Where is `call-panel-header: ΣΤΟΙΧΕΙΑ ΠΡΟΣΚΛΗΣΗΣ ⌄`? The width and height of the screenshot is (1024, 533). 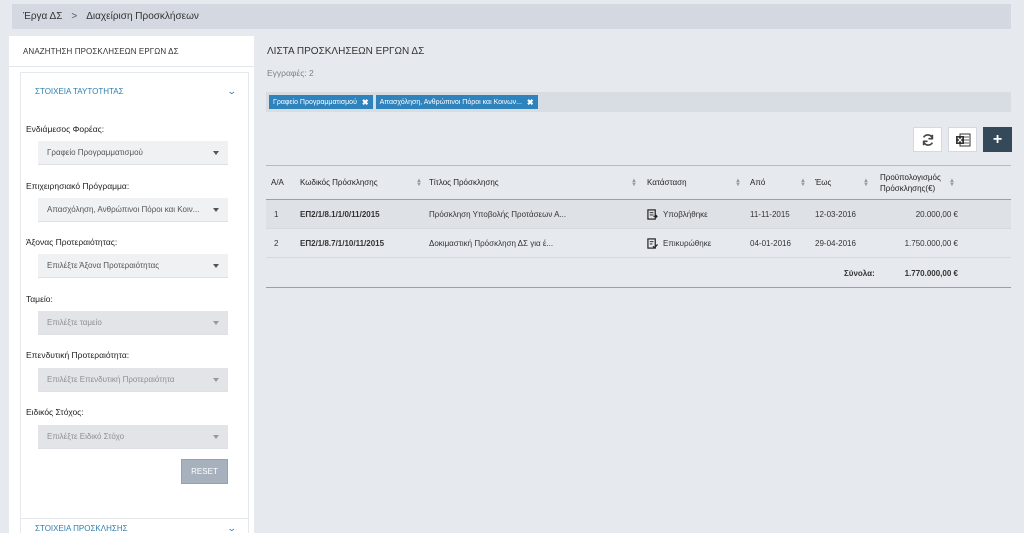
call-panel-header: ΣΤΟΙΧΕΙΑ ΠΡΟΣΚΛΗΣΗΣ ⌄ is located at coordinates (134, 526).